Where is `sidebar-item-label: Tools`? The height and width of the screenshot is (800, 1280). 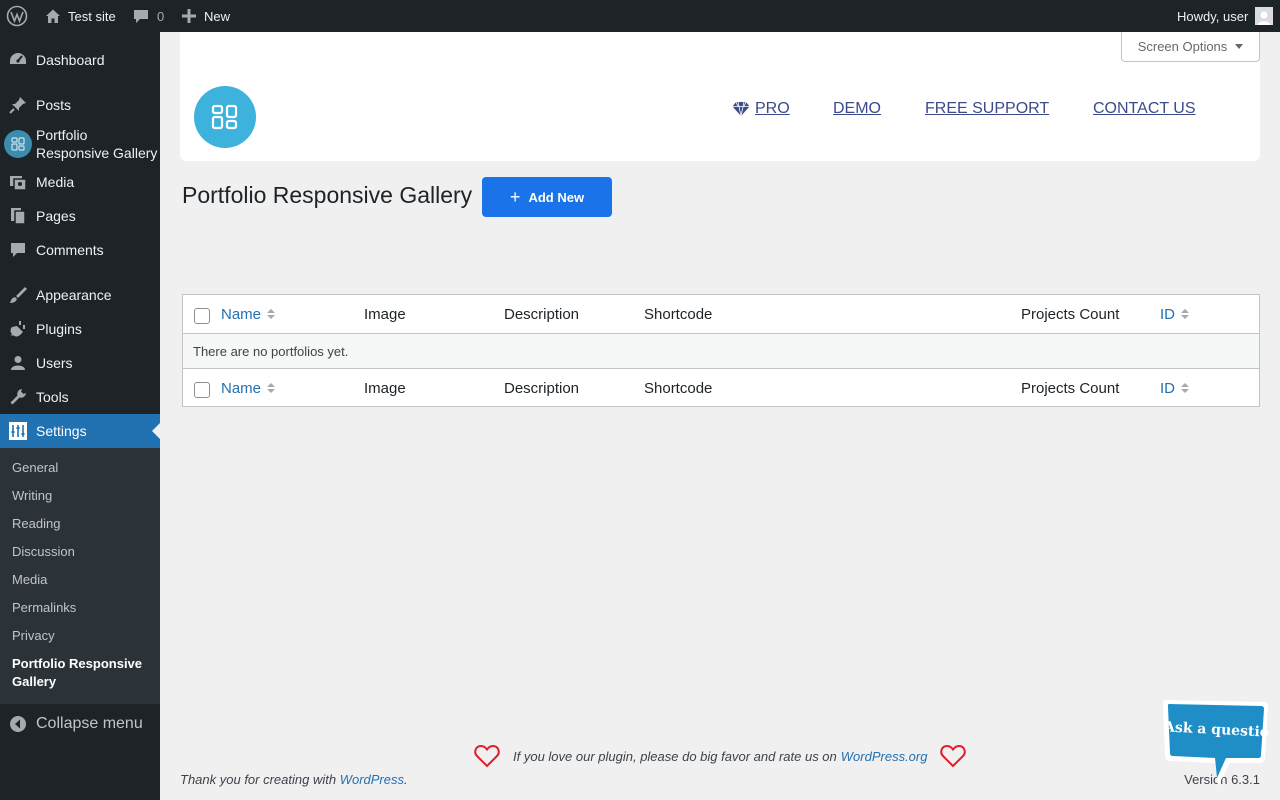
sidebar-item-label: Tools is located at coordinates (52, 397).